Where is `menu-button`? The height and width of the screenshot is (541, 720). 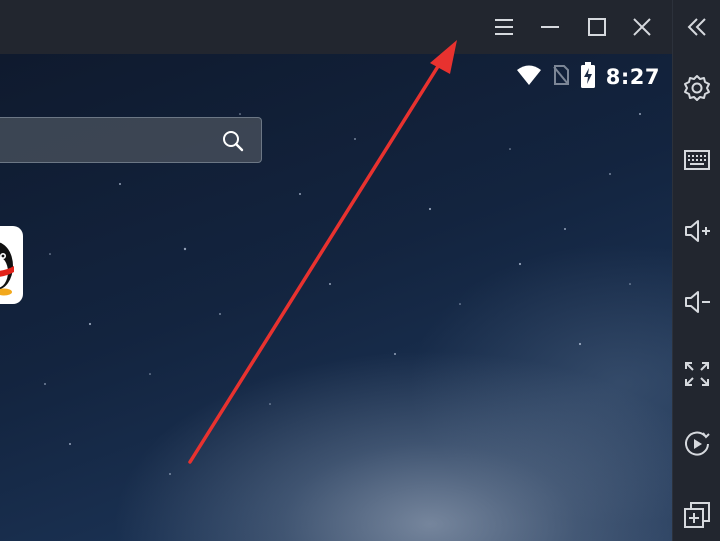 menu-button is located at coordinates (504, 27).